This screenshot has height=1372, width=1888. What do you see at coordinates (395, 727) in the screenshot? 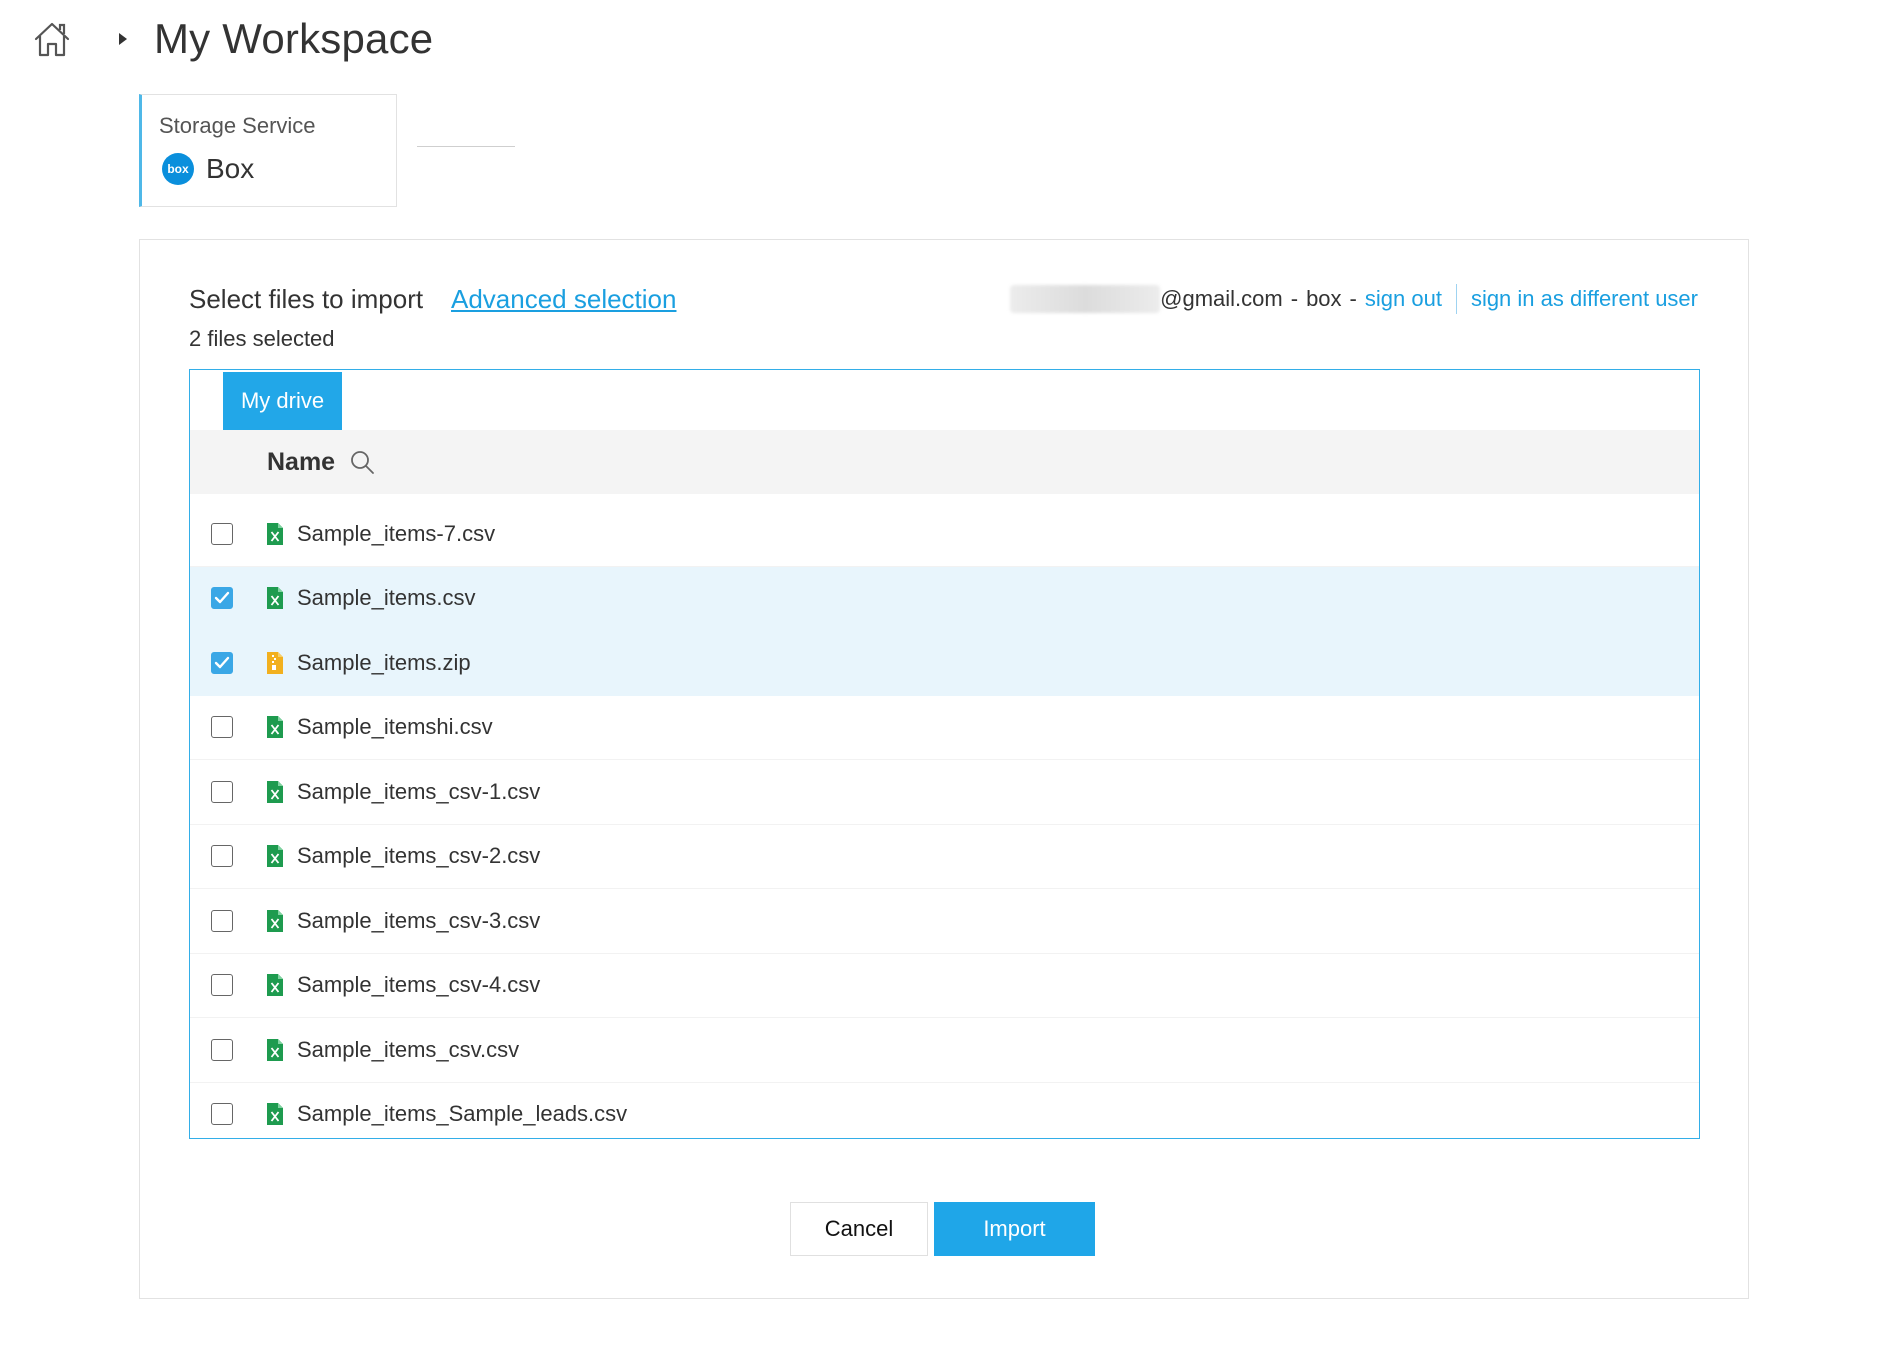
I see `file-name: Sample_itemshi.csv` at bounding box center [395, 727].